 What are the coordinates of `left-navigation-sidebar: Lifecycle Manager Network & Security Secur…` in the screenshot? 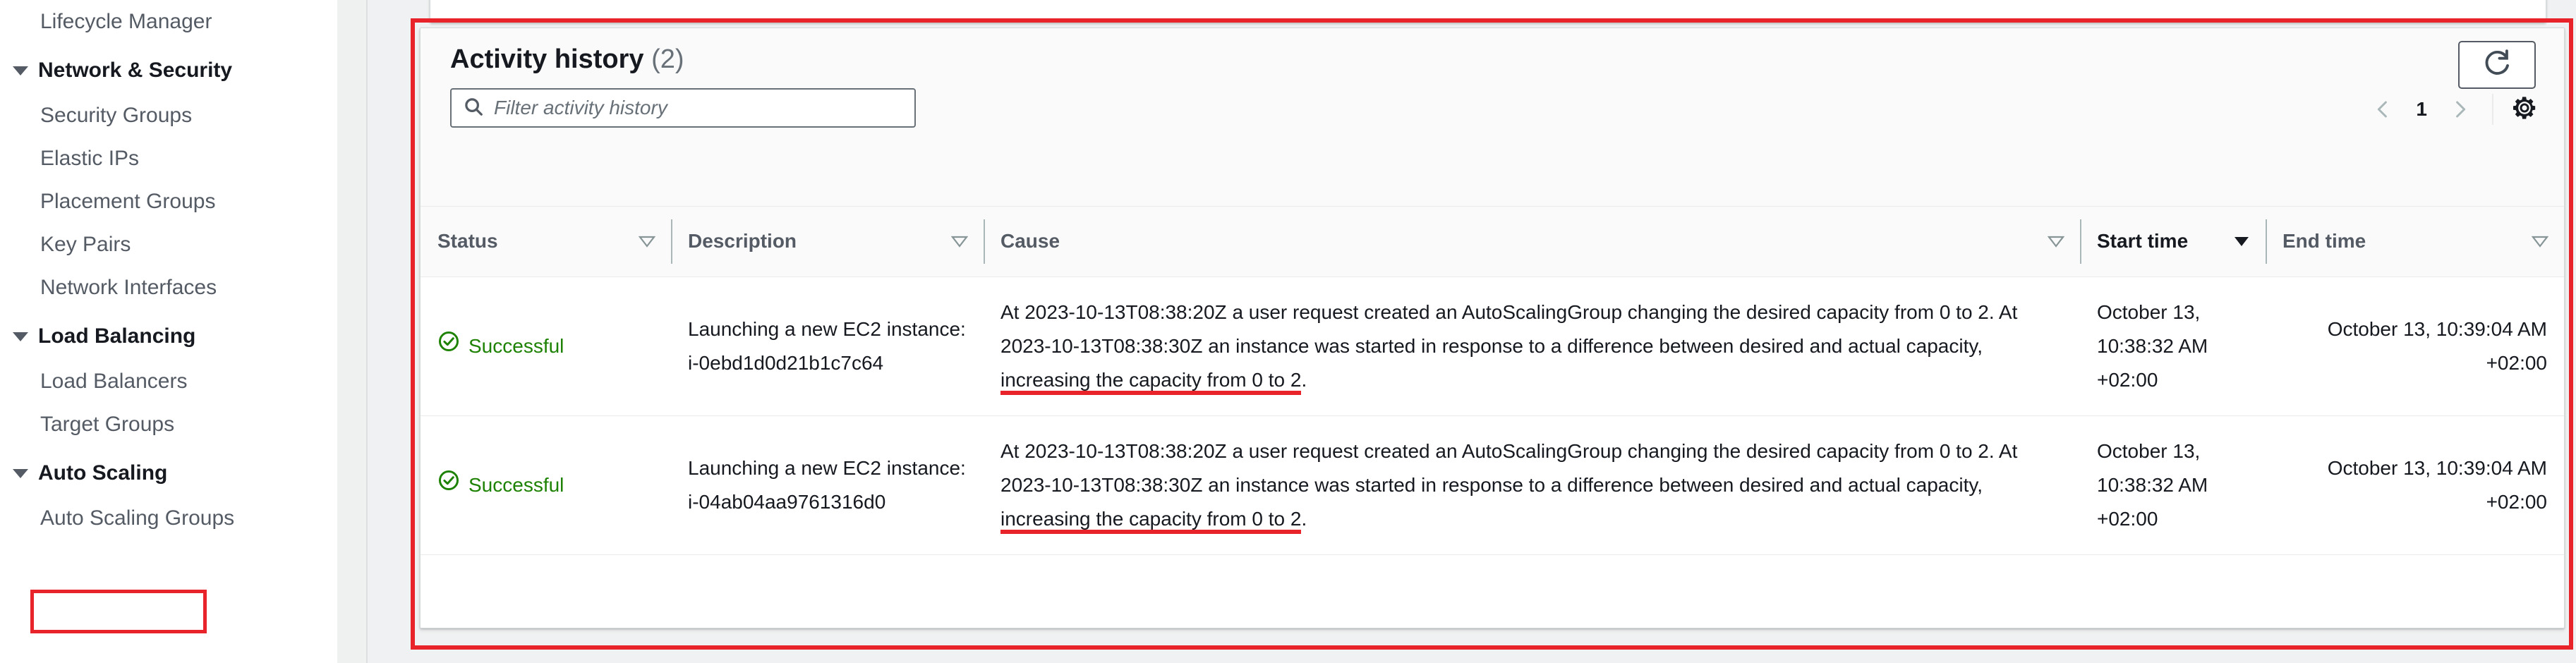 It's located at (168, 331).